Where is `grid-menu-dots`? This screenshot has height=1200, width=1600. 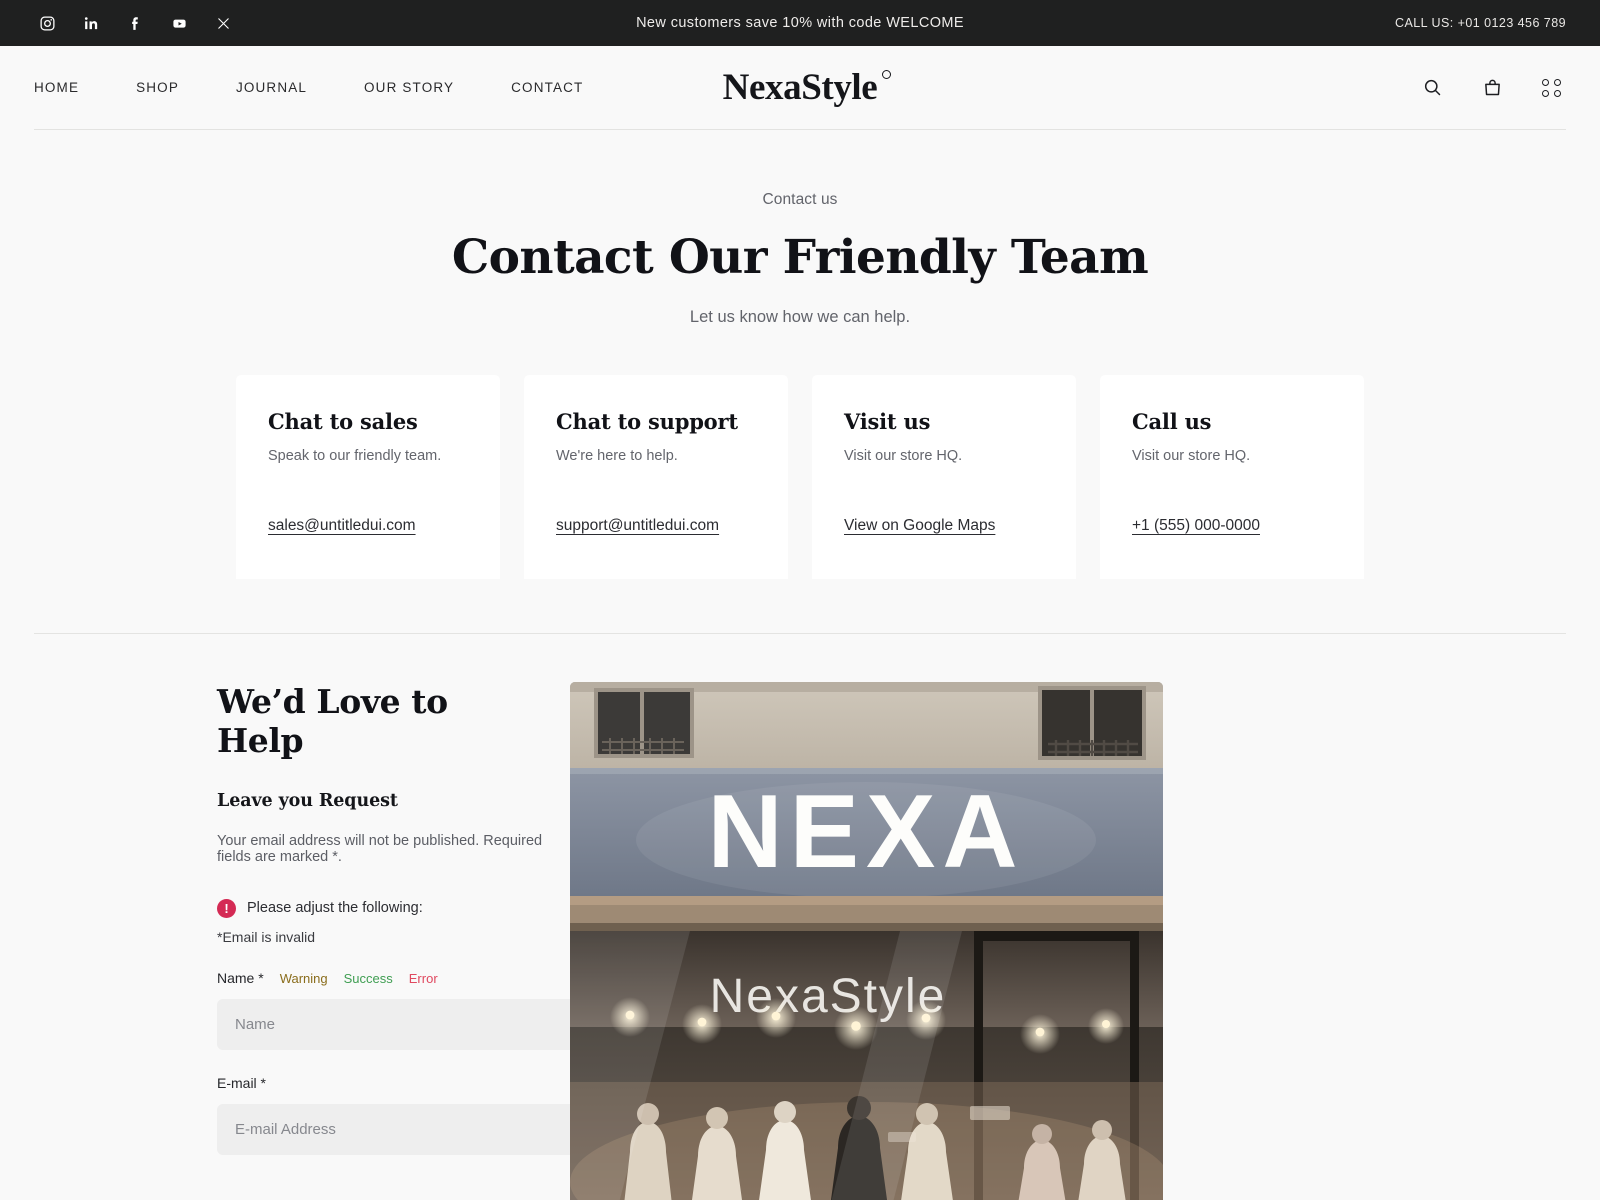
grid-menu-dots is located at coordinates (1552, 87).